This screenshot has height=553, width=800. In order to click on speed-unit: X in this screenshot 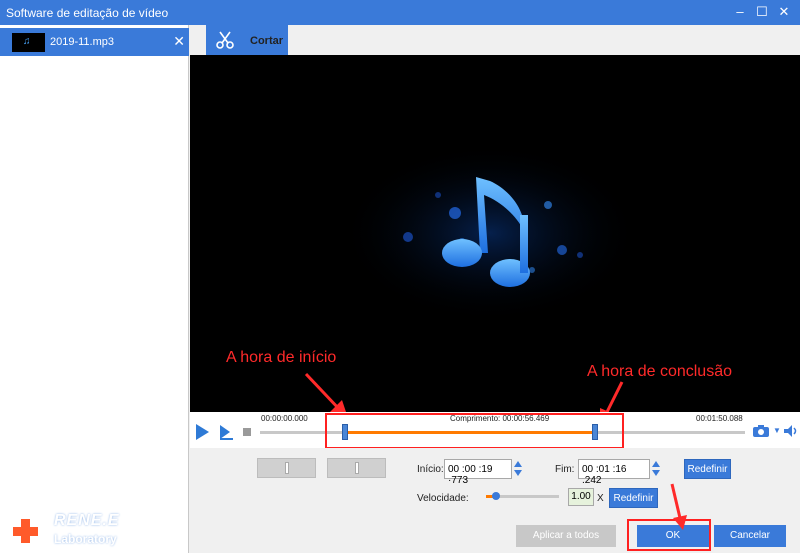, I will do `click(600, 498)`.